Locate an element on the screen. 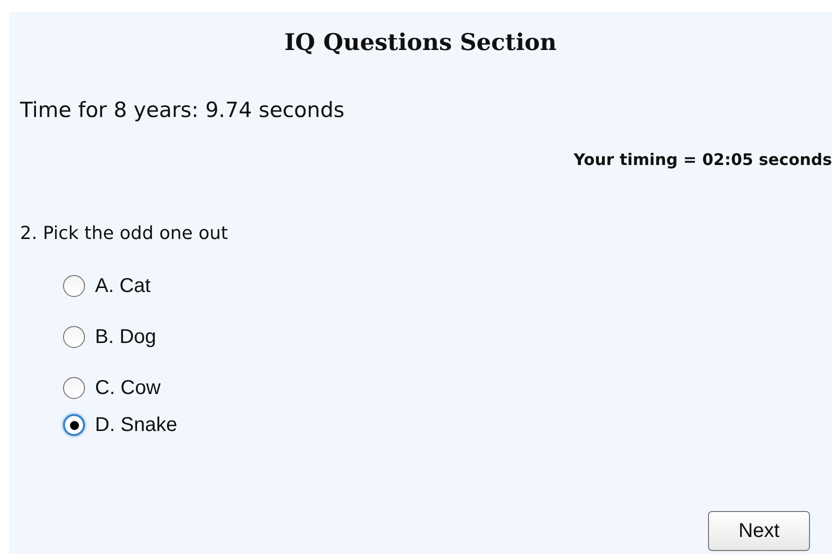 The width and height of the screenshot is (832, 554). option-label: C. Cow is located at coordinates (128, 388).